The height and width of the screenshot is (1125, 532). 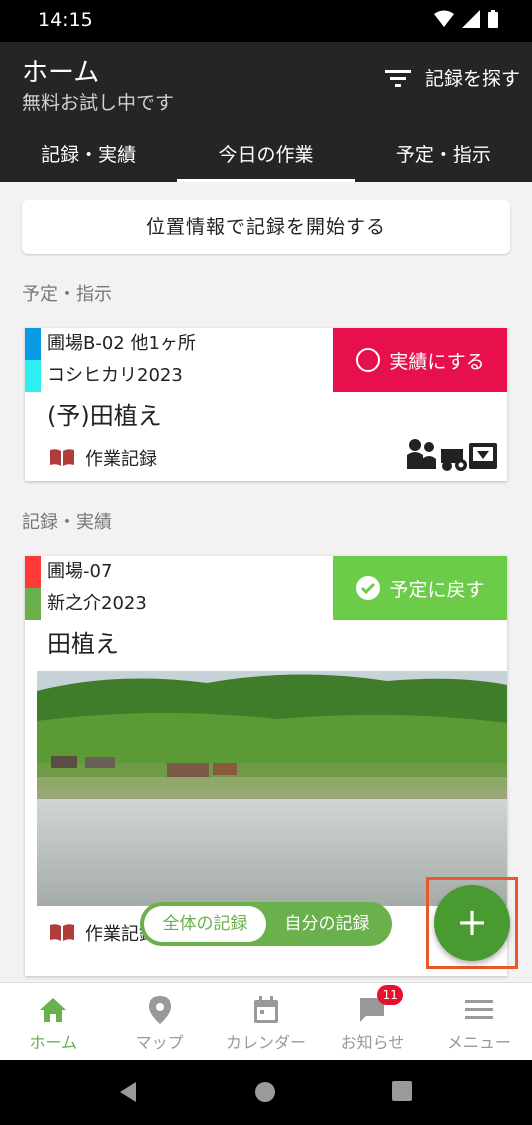 I want to click on tab-today: 今日の作業, so click(x=266, y=156).